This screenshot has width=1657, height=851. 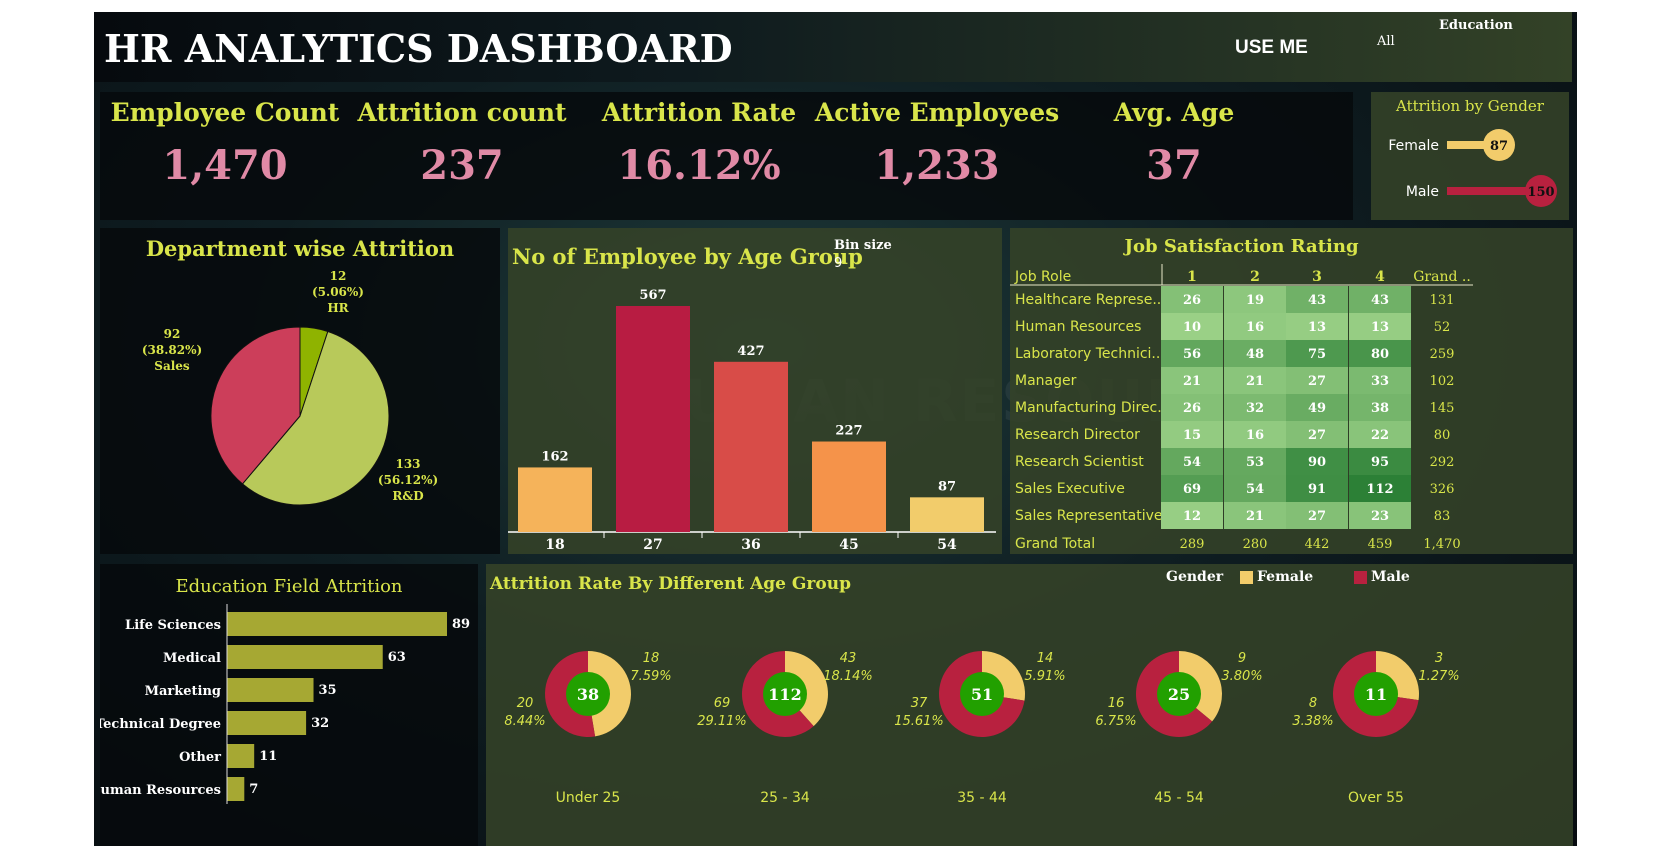 What do you see at coordinates (1089, 516) in the screenshot?
I see `table-row-label: Sales Representative` at bounding box center [1089, 516].